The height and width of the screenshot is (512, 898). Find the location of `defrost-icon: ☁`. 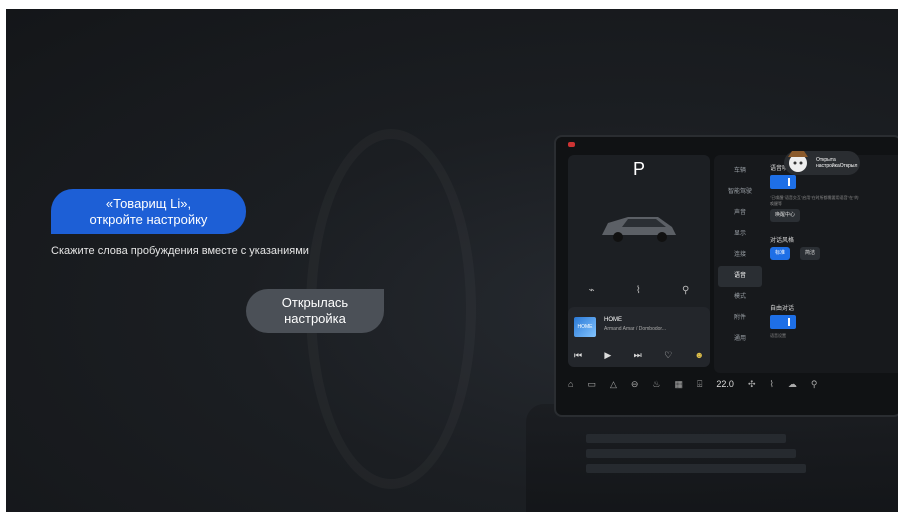

defrost-icon: ☁ is located at coordinates (792, 384).